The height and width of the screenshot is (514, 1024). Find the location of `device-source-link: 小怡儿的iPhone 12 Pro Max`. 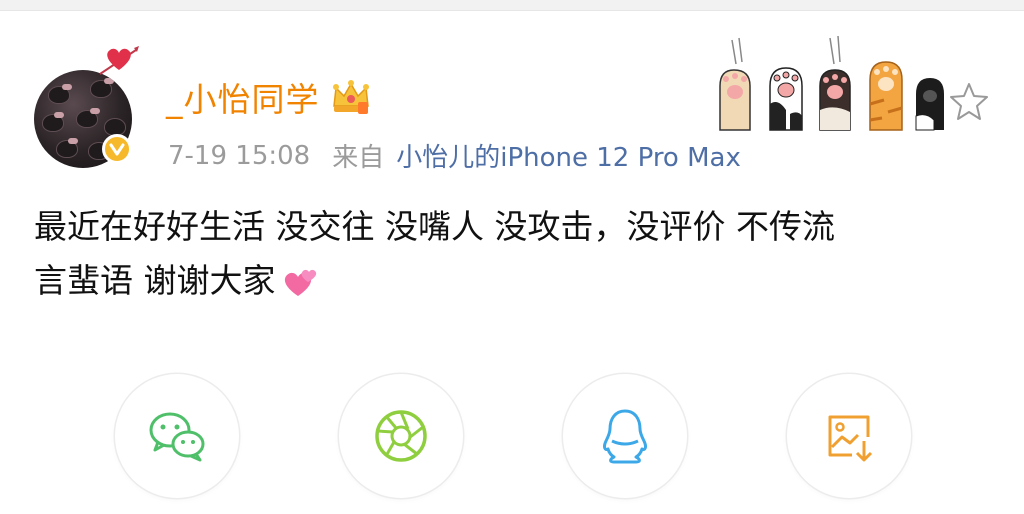

device-source-link: 小怡儿的iPhone 12 Pro Max is located at coordinates (568, 155).